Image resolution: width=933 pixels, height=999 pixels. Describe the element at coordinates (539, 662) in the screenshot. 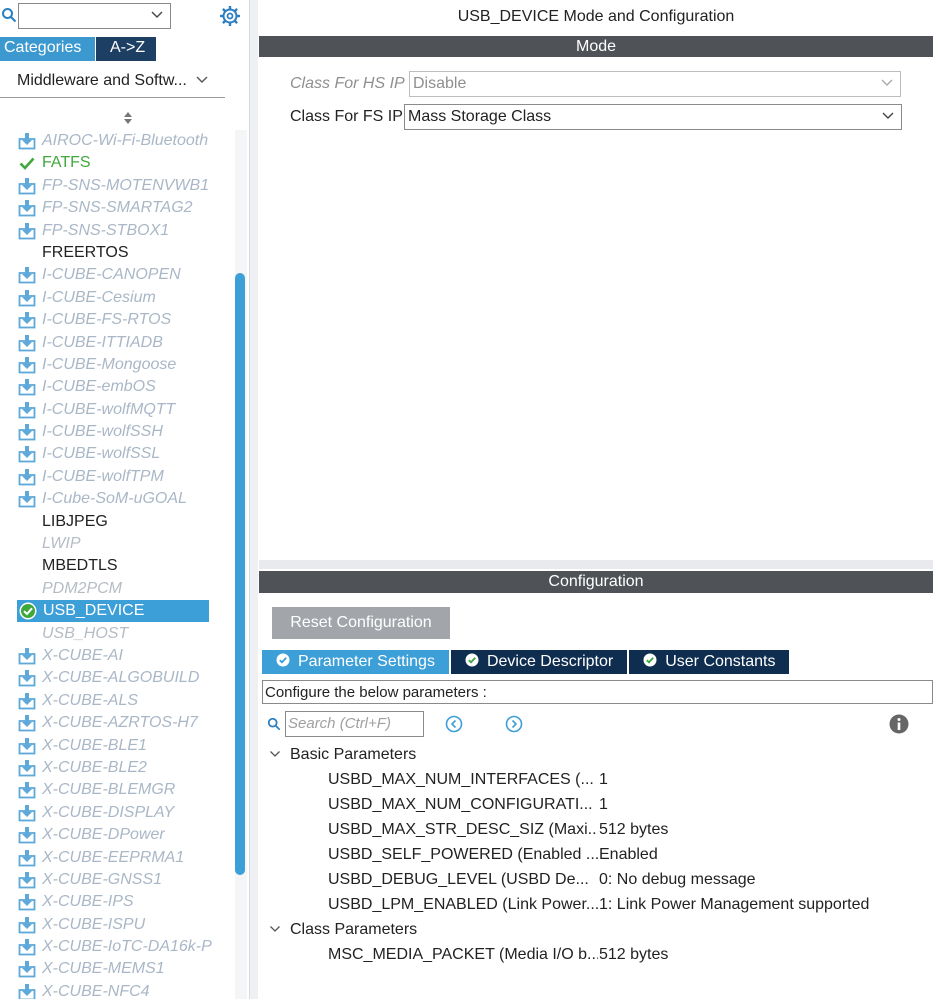

I see `tab-device-descriptor: Device Descriptor` at that location.